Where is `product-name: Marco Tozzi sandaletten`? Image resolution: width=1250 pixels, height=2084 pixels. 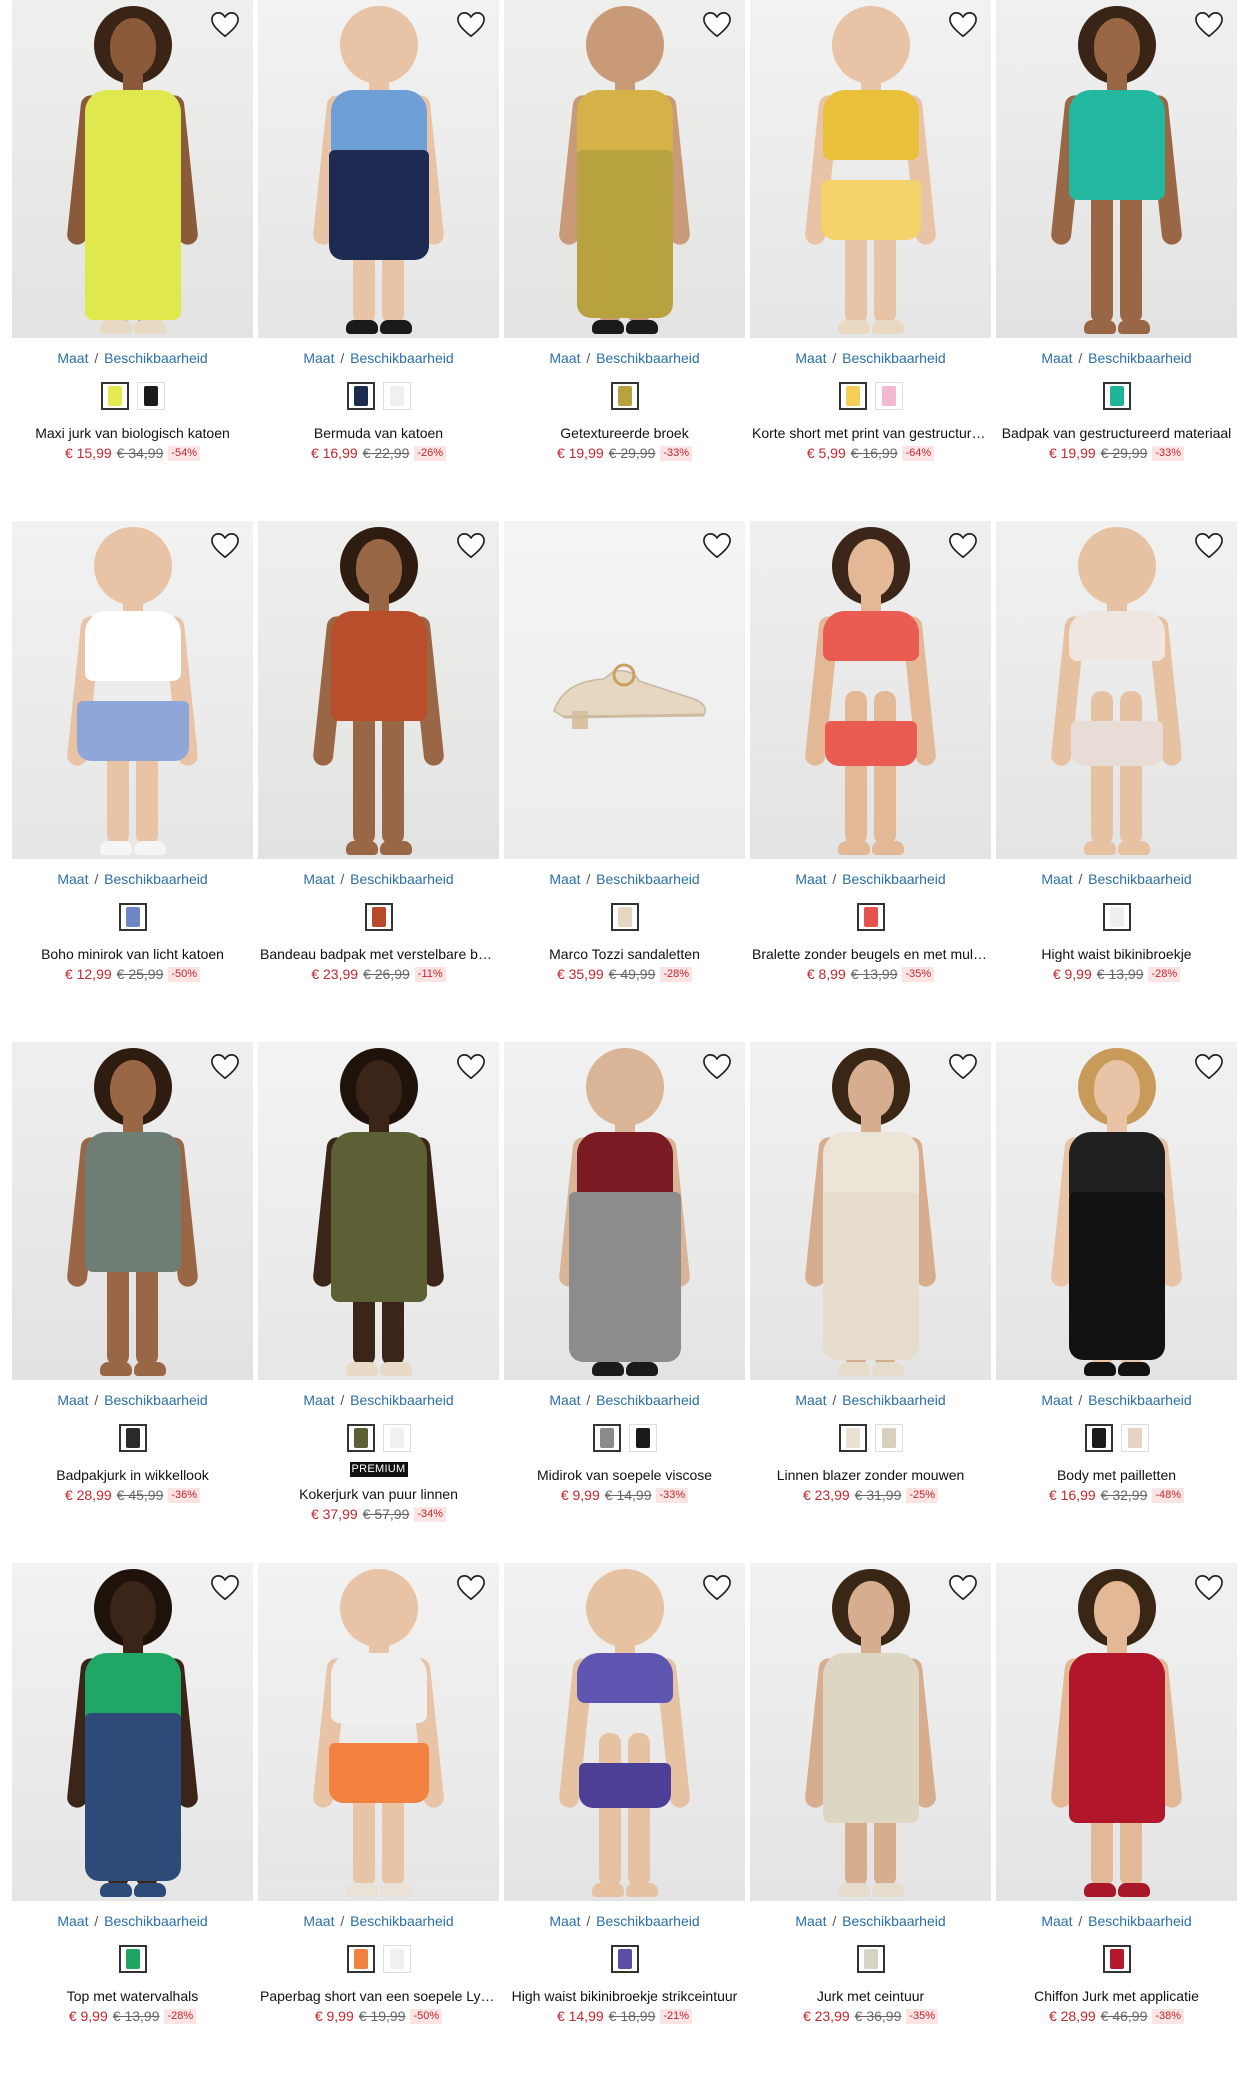 product-name: Marco Tozzi sandaletten is located at coordinates (624, 954).